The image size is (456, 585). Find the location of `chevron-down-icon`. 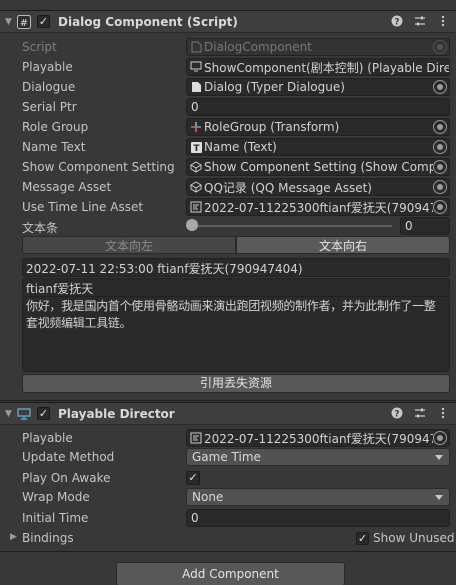

chevron-down-icon is located at coordinates (439, 457).